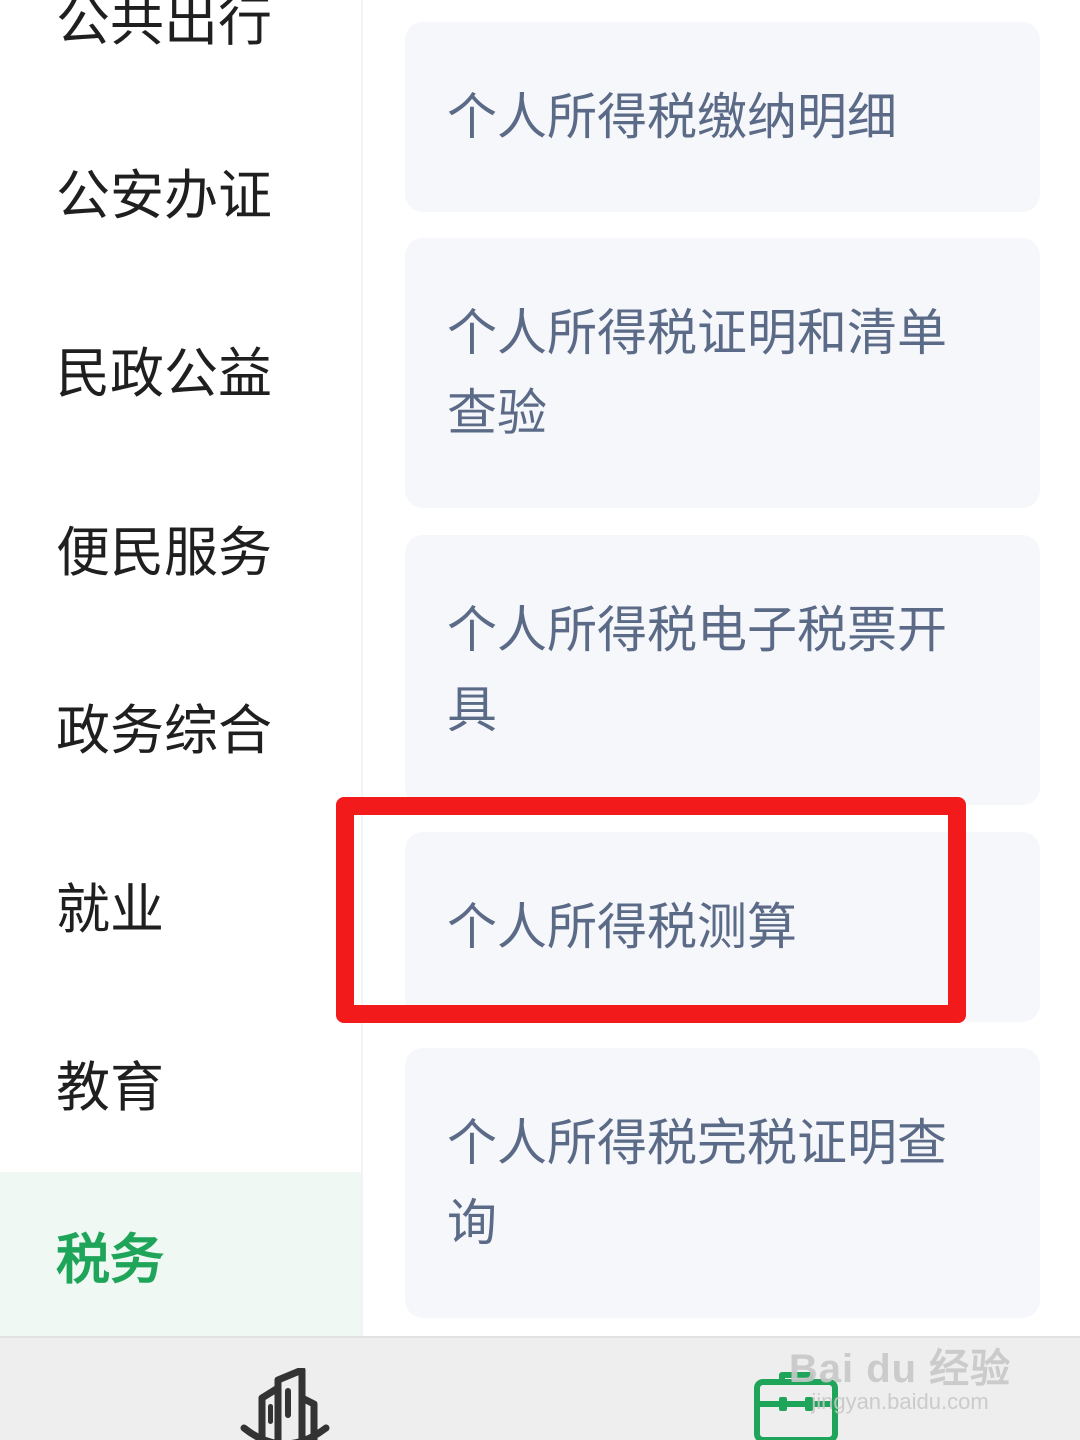 This screenshot has height=1440, width=1080. I want to click on sidebar-item-police-certificates: 公安办证, so click(180, 190).